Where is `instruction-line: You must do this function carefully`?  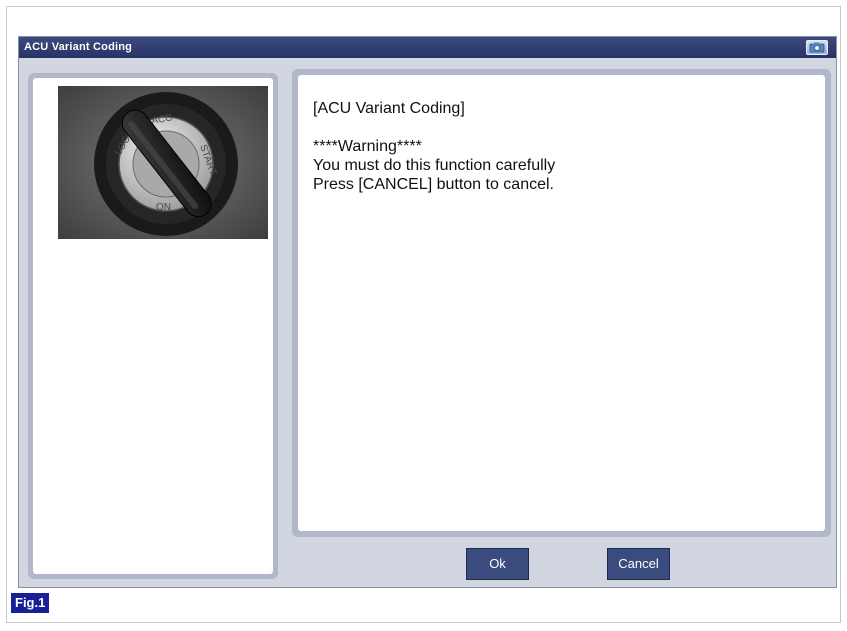 instruction-line: You must do this function carefully is located at coordinates (434, 165).